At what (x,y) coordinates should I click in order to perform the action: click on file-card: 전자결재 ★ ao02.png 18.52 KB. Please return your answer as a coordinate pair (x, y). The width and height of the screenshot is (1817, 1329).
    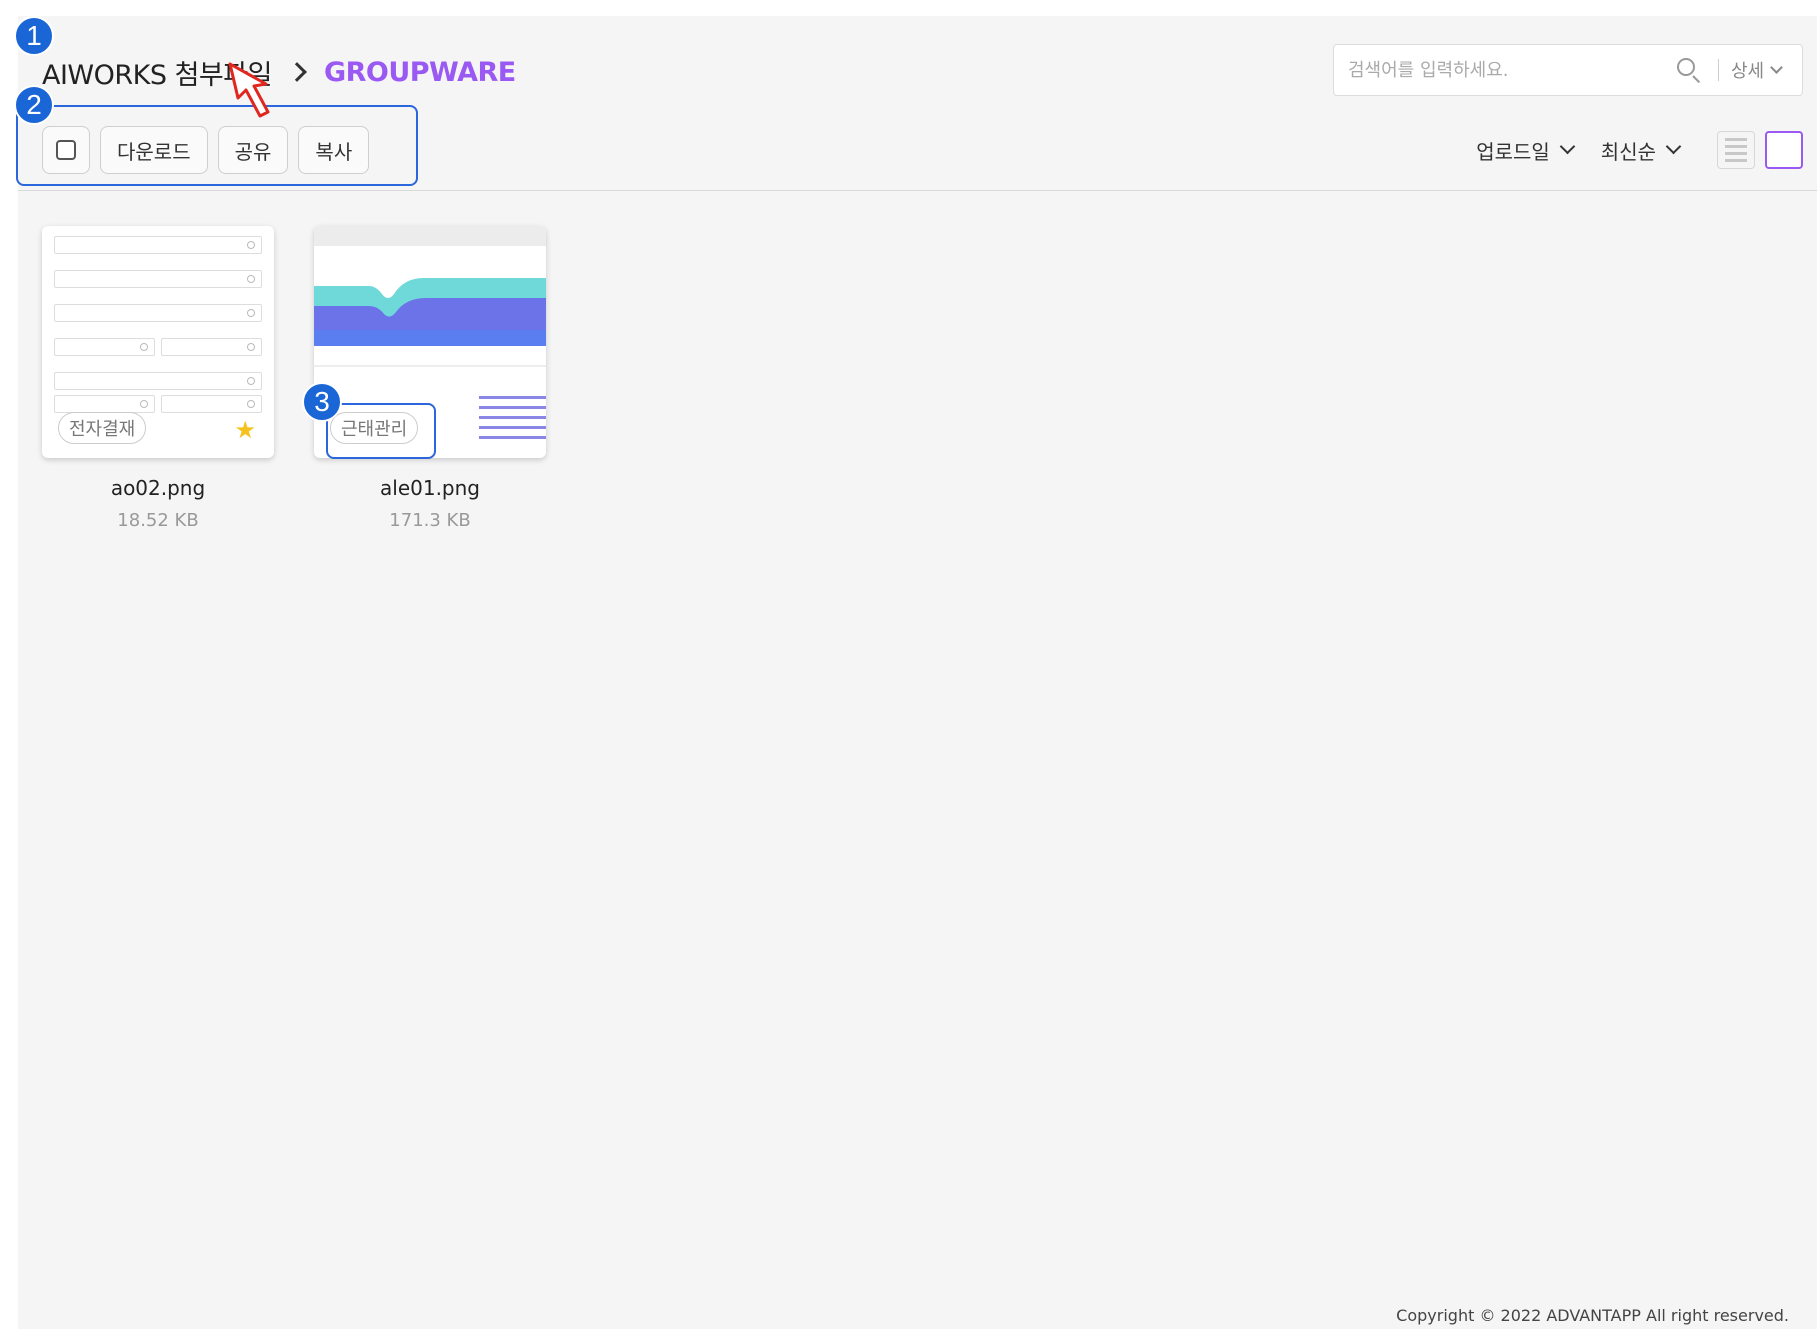
    Looking at the image, I should click on (158, 378).